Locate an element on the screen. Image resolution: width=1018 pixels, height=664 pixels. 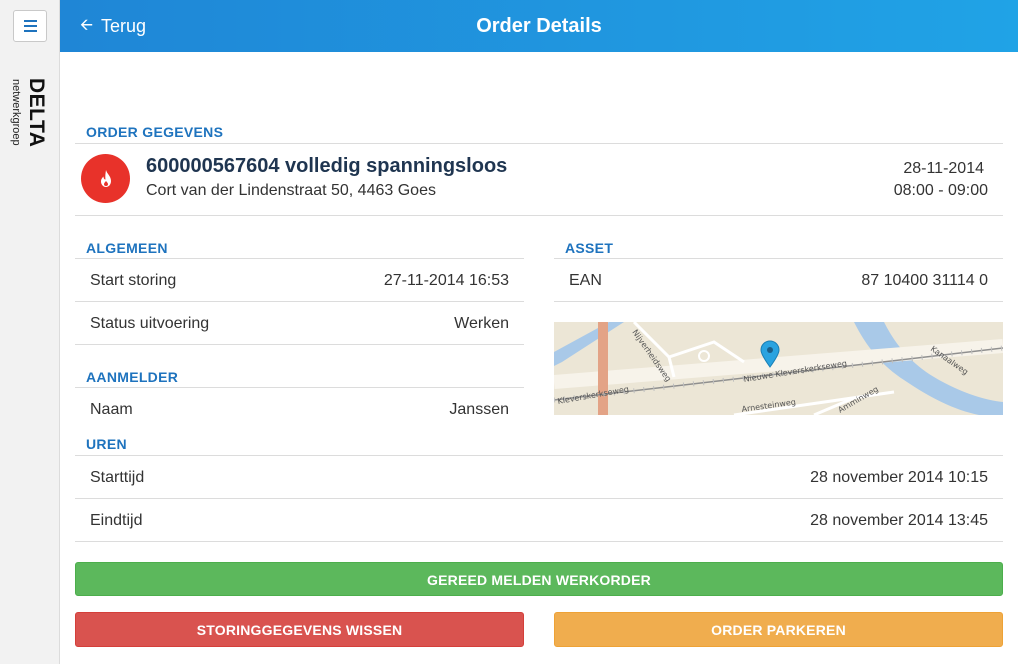
section-title-order: ORDER GEGEVENS is located at coordinates (155, 132).